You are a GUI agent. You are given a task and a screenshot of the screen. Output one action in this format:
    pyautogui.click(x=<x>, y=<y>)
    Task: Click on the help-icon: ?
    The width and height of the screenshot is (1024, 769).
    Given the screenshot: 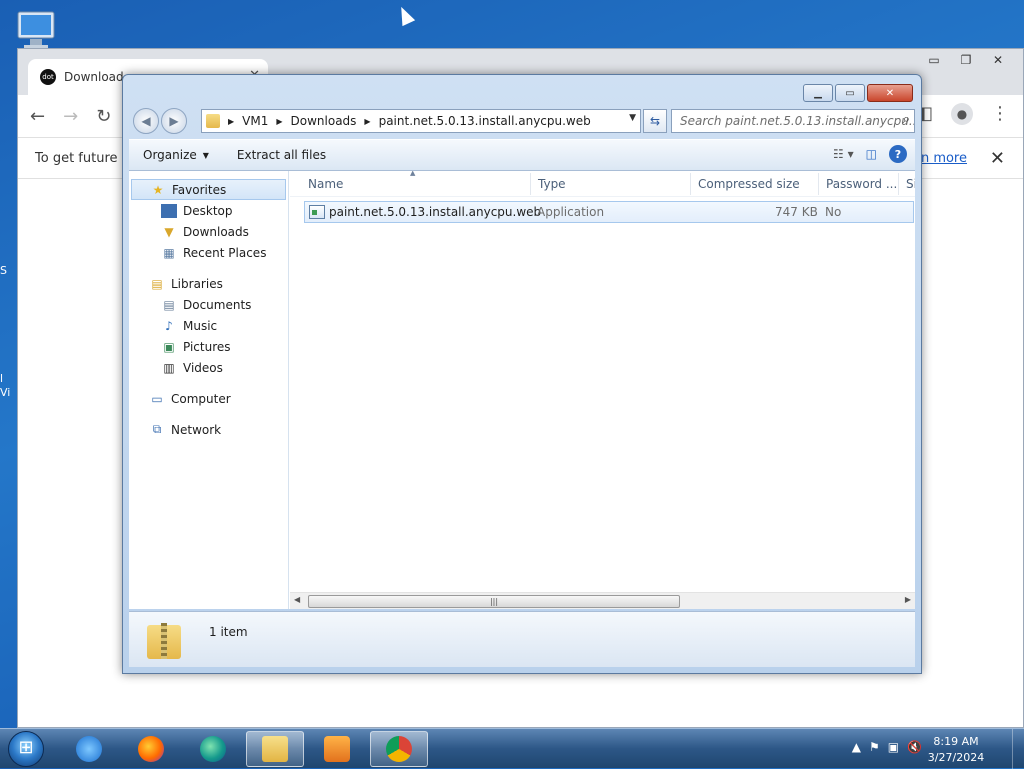 What is the action you would take?
    pyautogui.click(x=898, y=154)
    